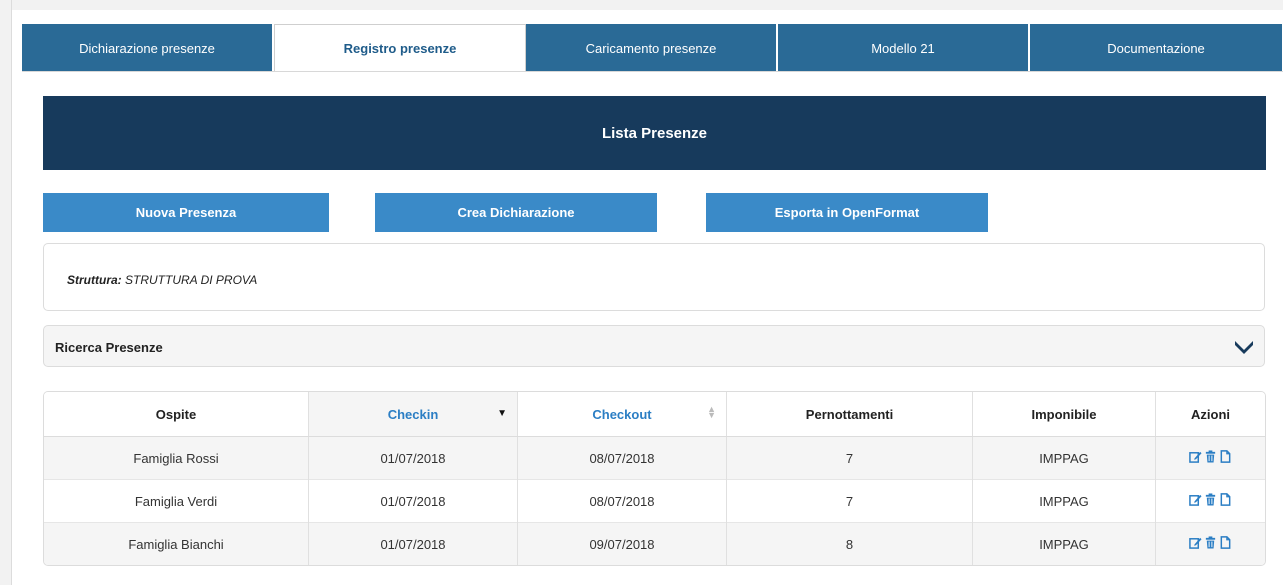 The image size is (1283, 585). I want to click on window-left-border, so click(6, 292).